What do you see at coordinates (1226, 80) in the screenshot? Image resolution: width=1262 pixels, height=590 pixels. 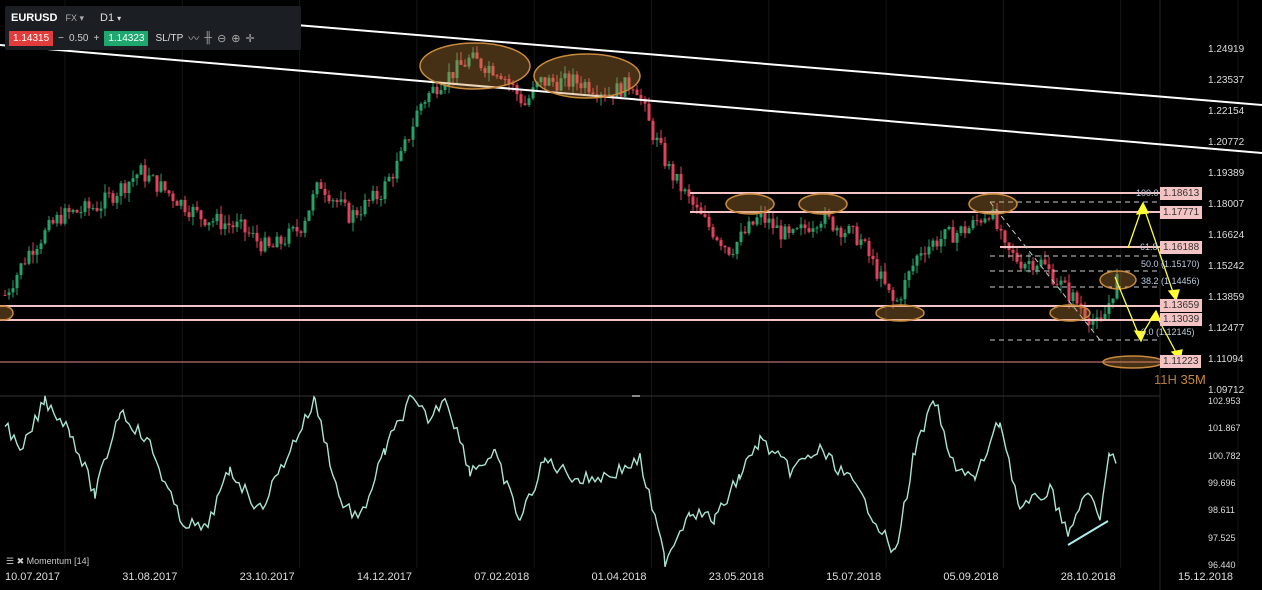 I see `price-axis-label: 1.23537` at bounding box center [1226, 80].